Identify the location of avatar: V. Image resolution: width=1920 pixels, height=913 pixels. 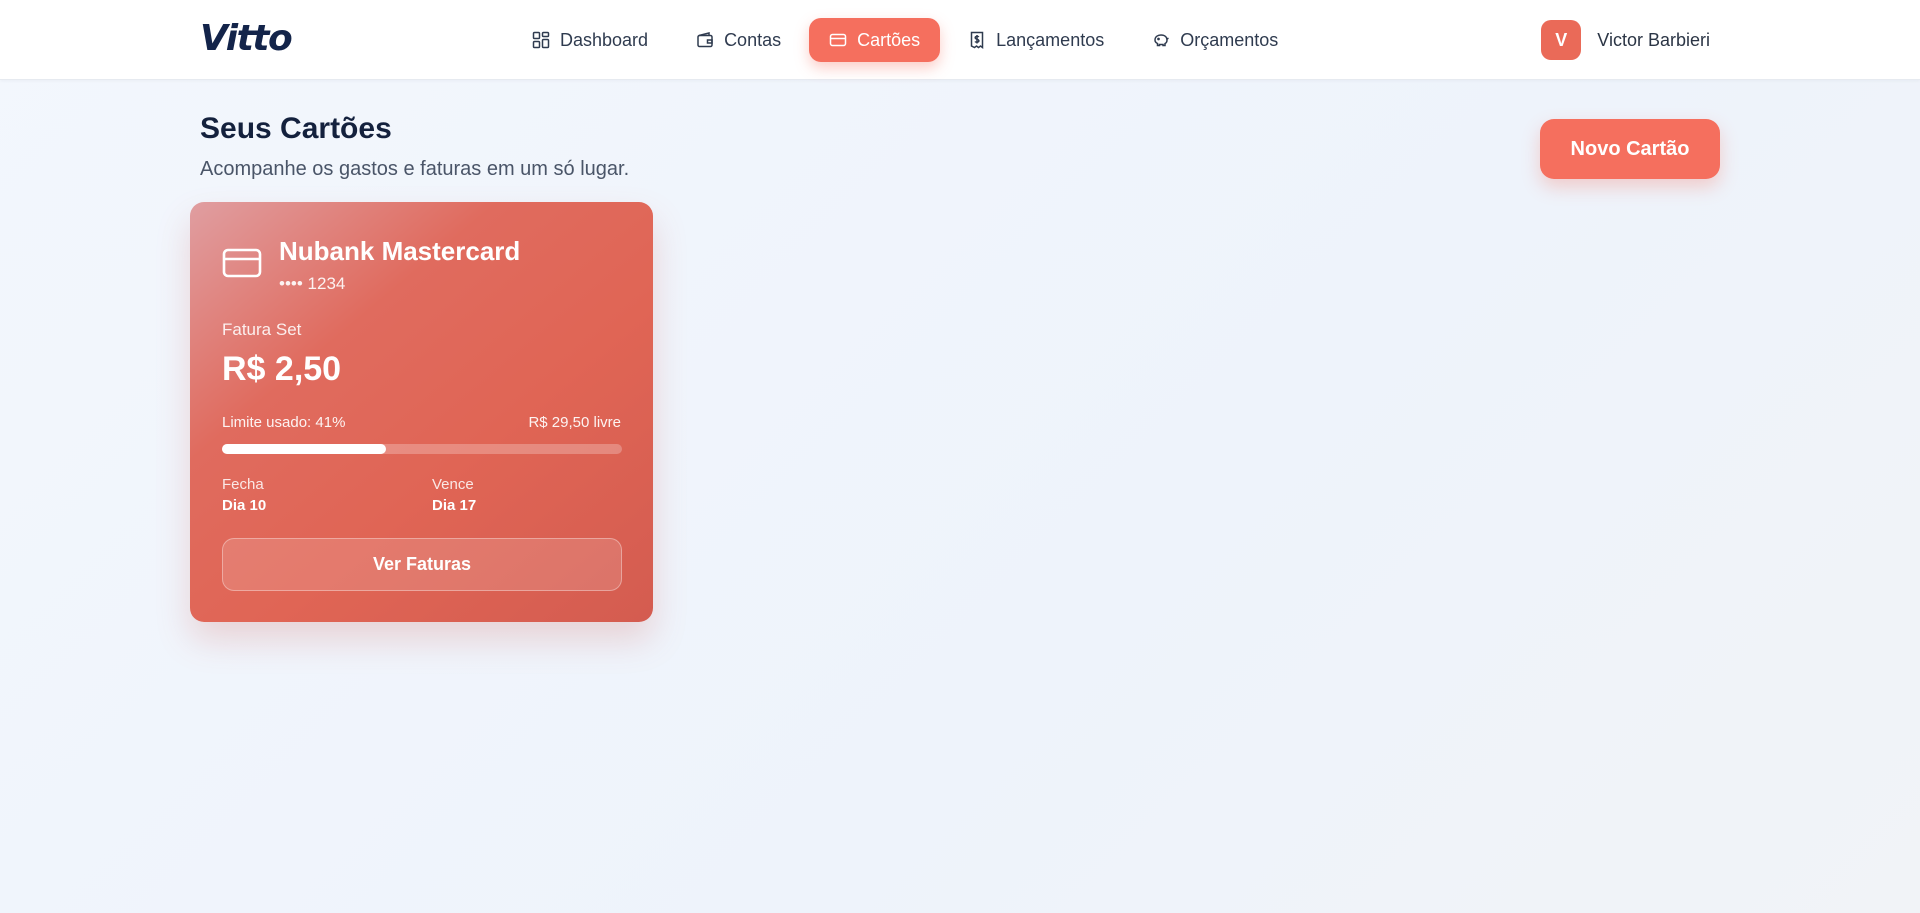
(1561, 40).